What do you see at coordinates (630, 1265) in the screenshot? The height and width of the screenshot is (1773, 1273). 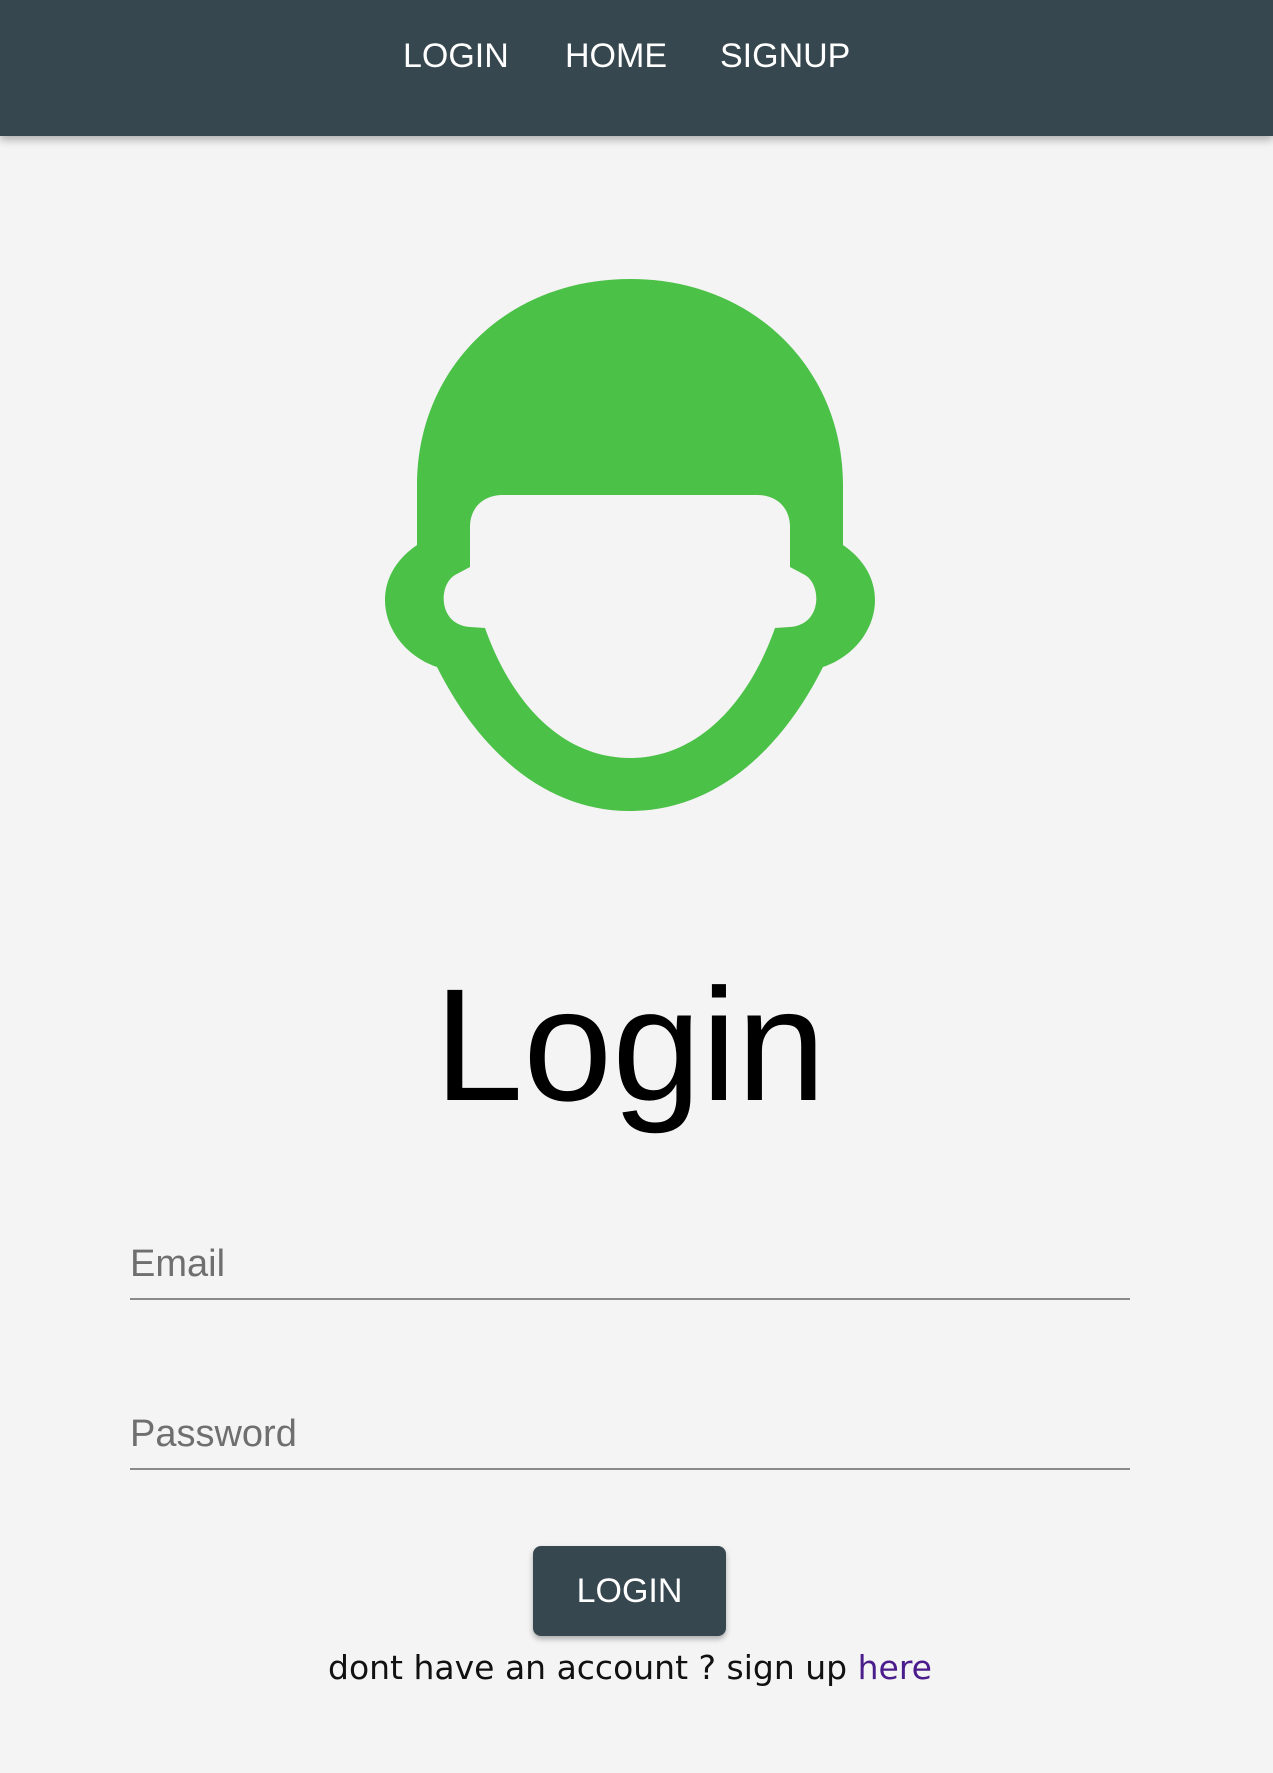 I see `email-field` at bounding box center [630, 1265].